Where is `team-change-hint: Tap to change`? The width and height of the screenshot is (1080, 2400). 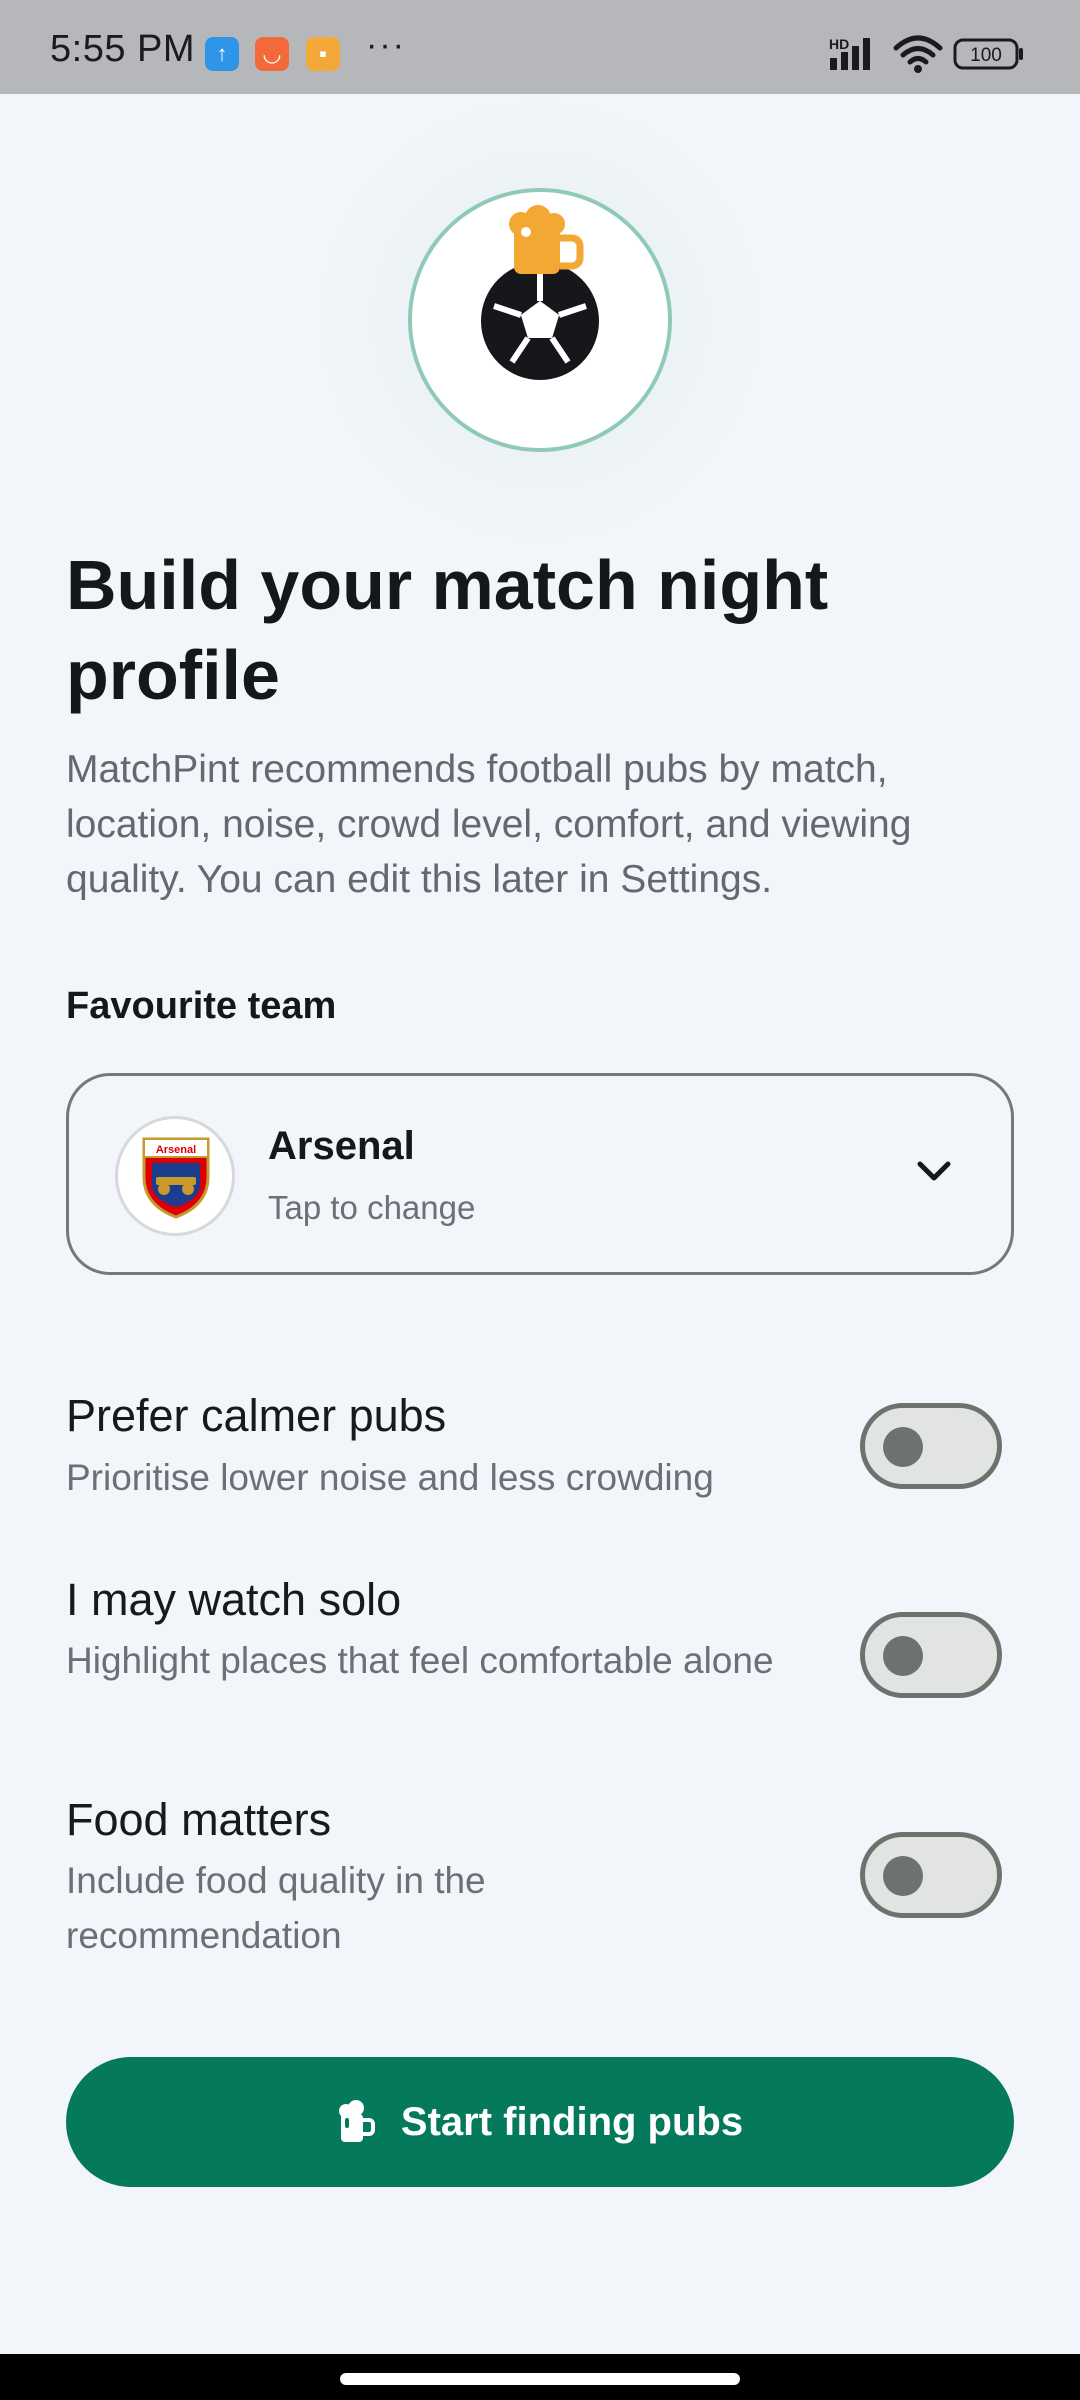 team-change-hint: Tap to change is located at coordinates (372, 1207).